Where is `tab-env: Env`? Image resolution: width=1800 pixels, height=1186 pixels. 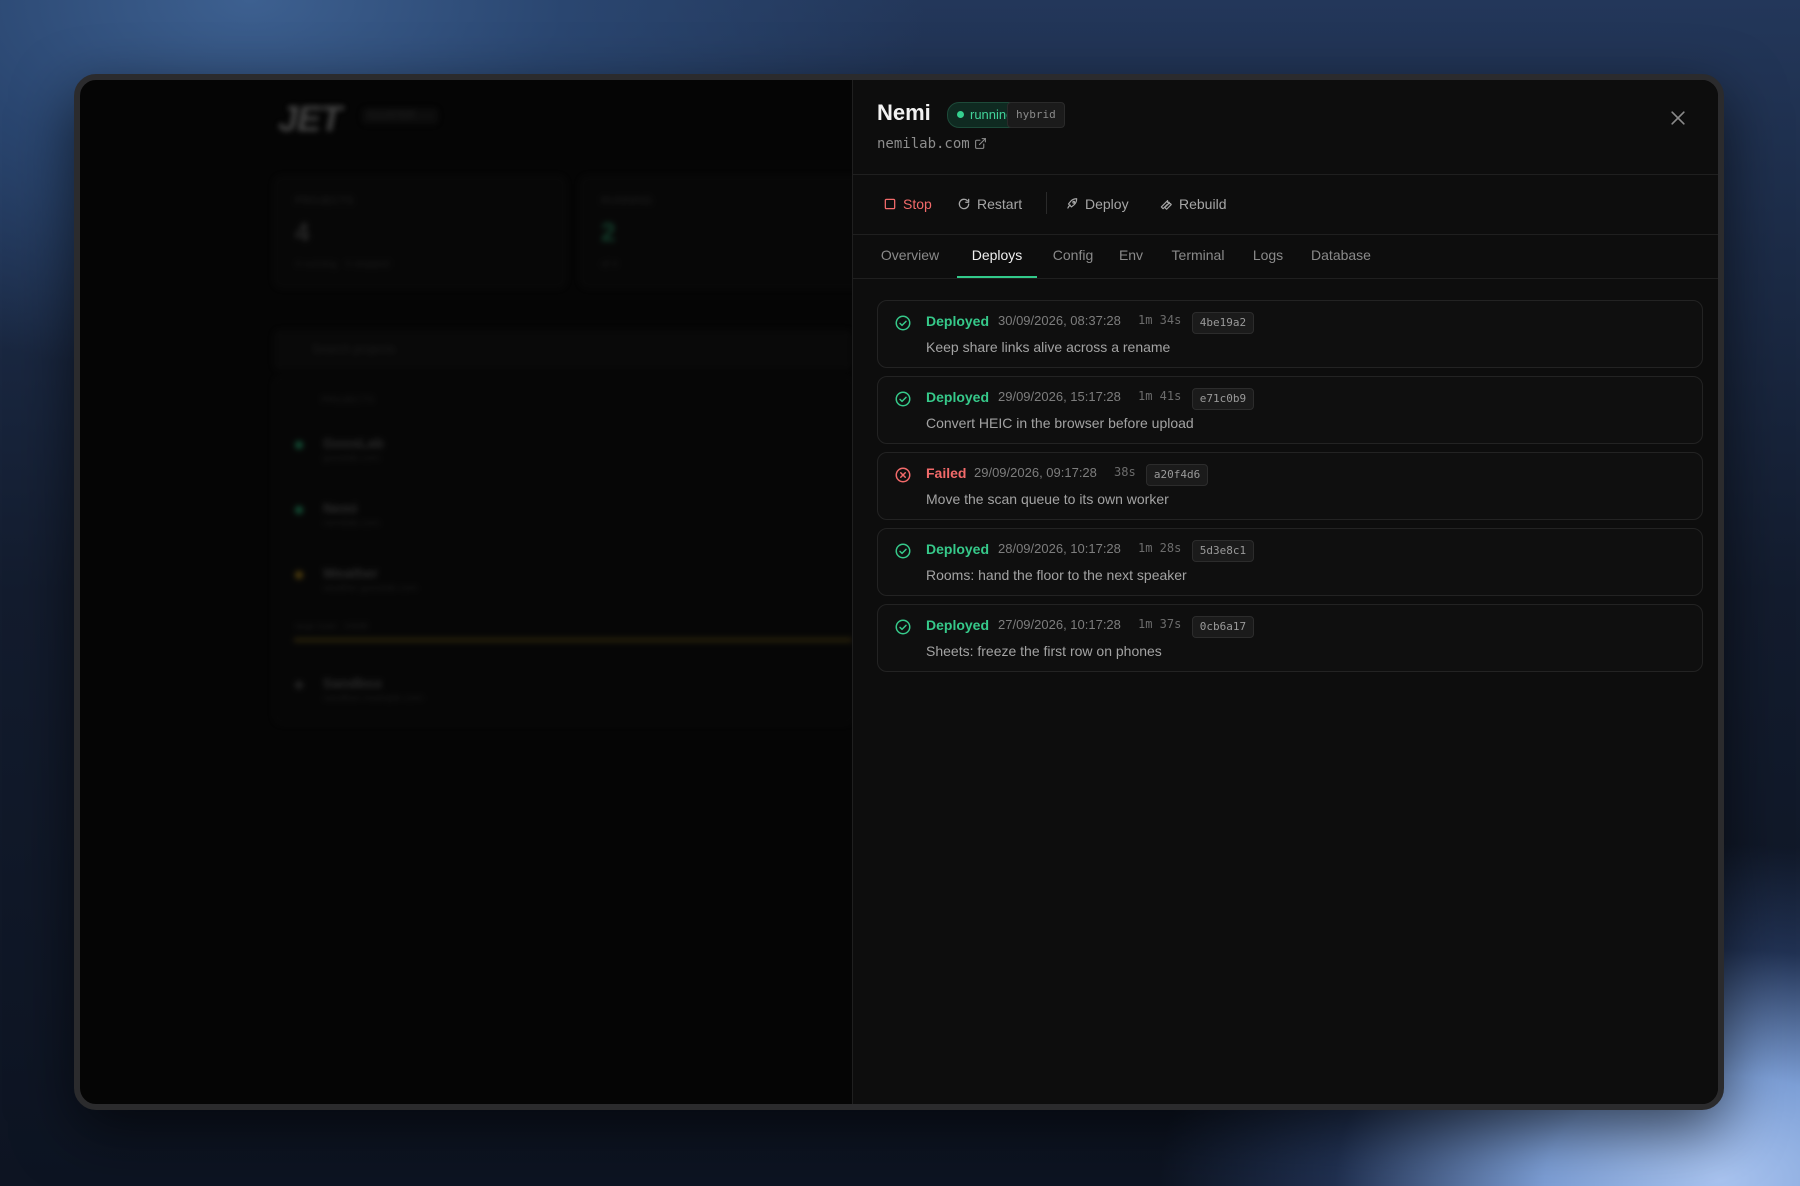
tab-env: Env is located at coordinates (1131, 256).